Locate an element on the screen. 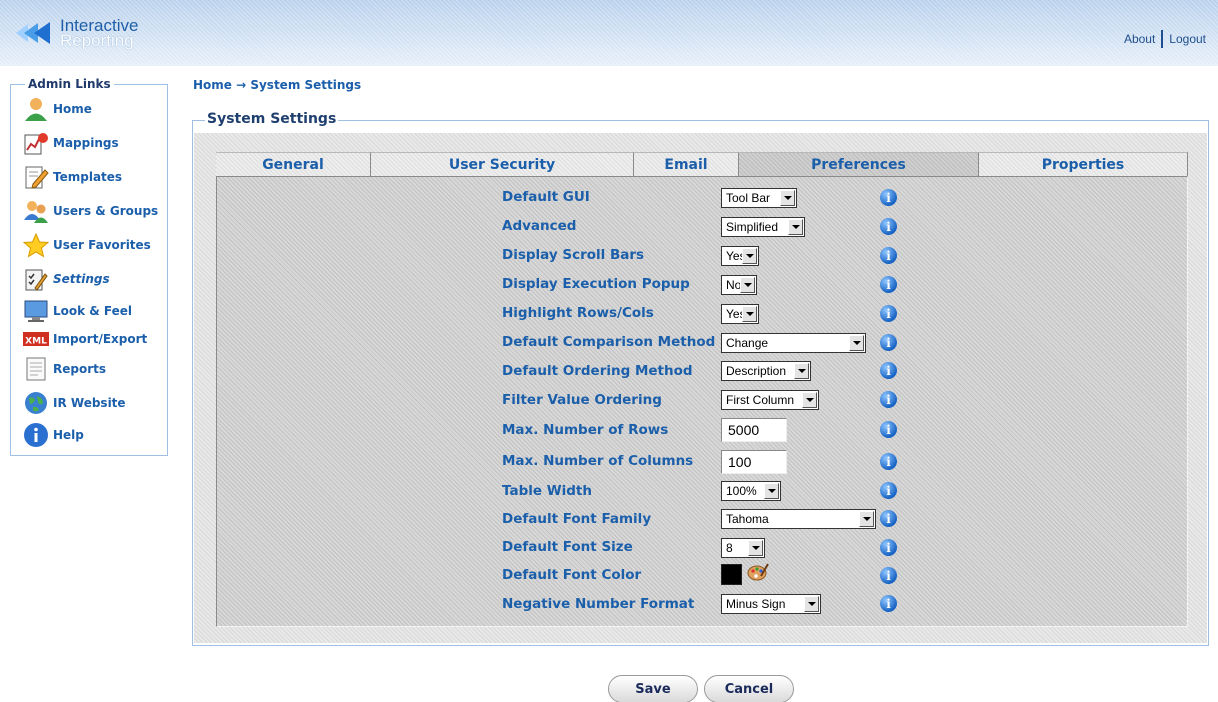  color-palette-icon is located at coordinates (758, 572).